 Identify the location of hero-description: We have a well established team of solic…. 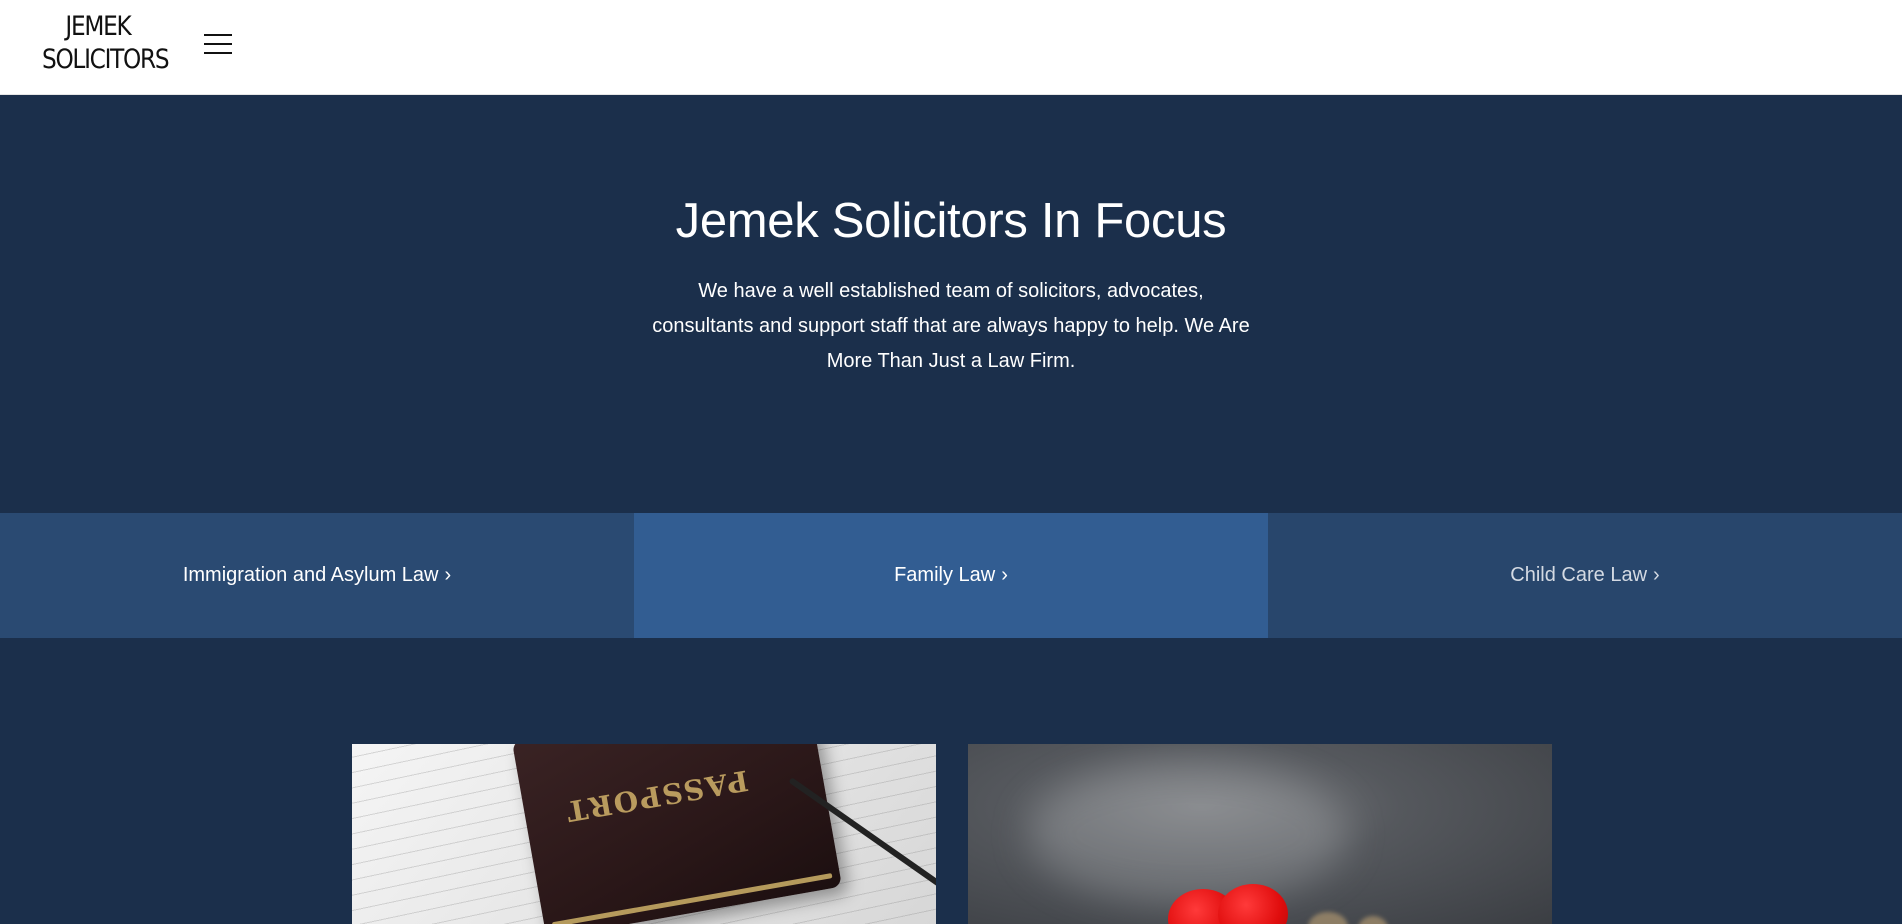
(951, 326).